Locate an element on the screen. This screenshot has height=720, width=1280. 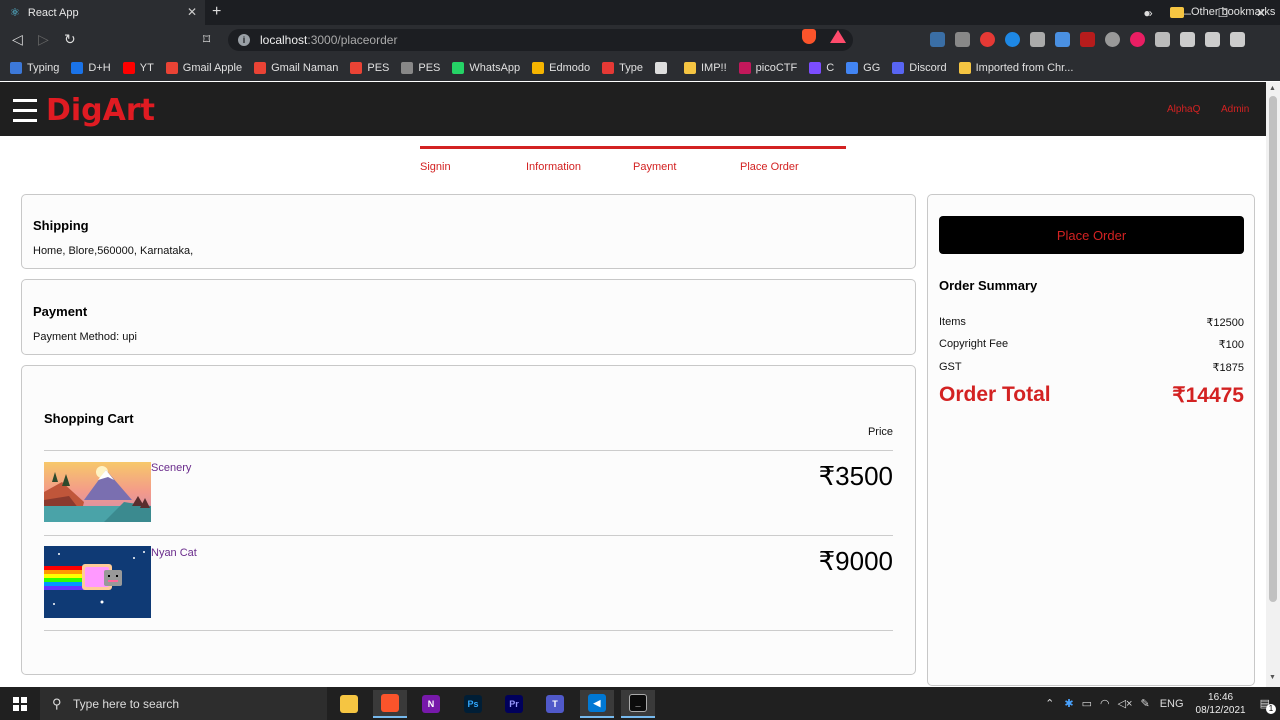
bookmark-page-icon: ⌑ is located at coordinates (206, 39).